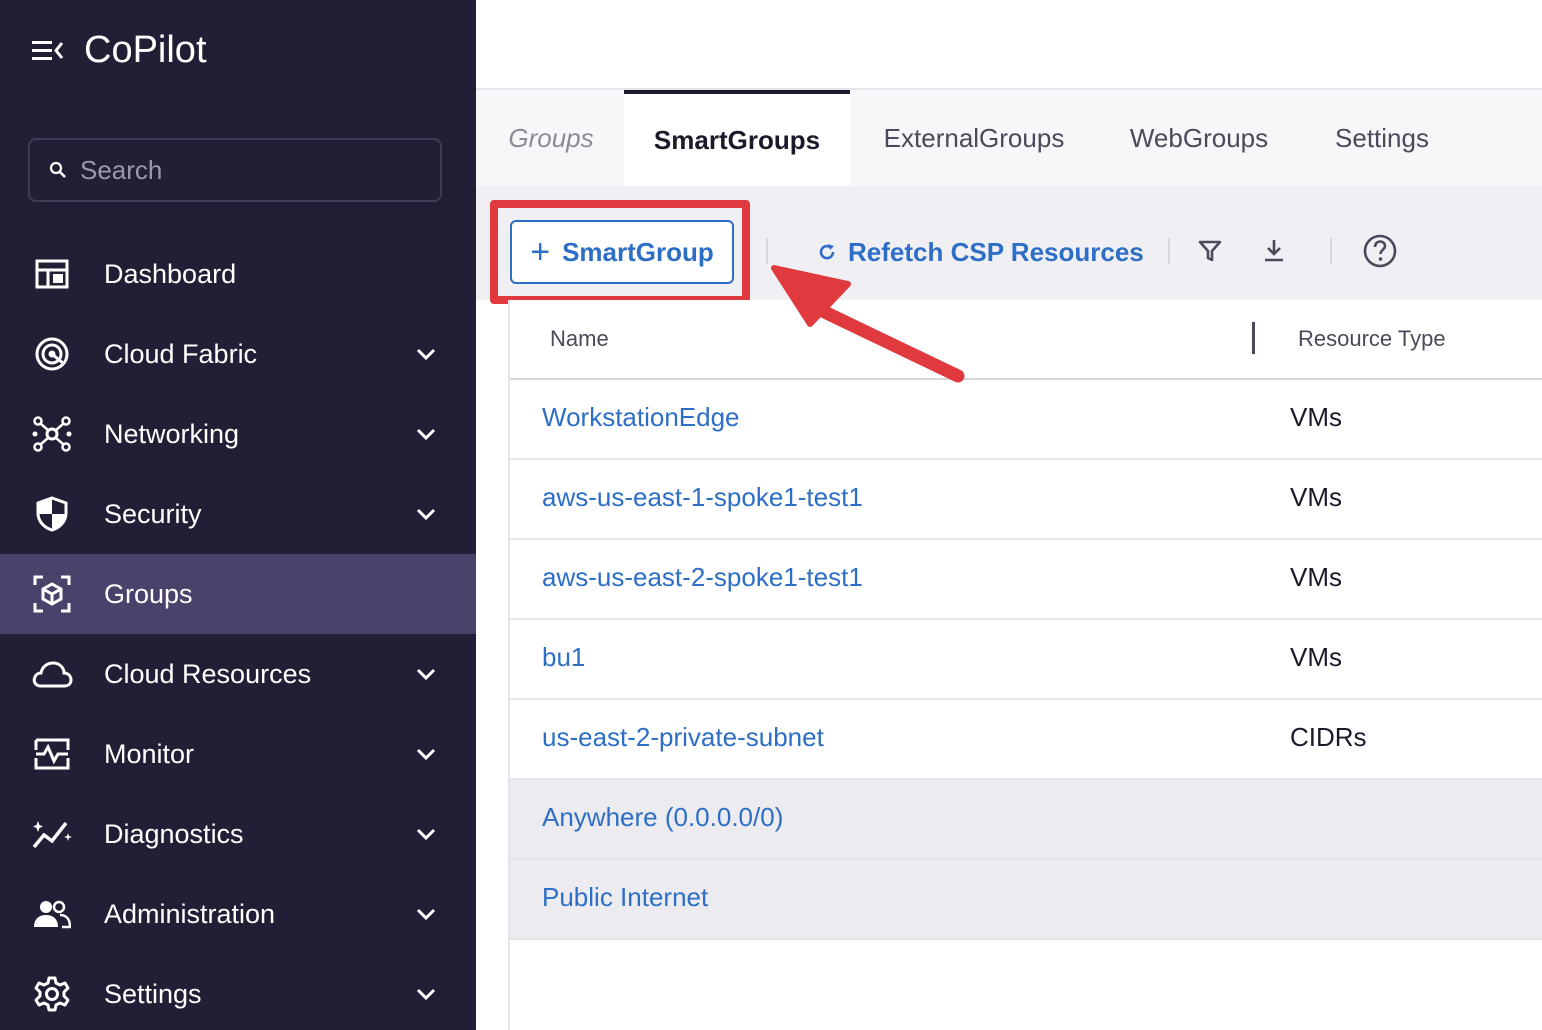  I want to click on sidebar-item-label: Settings, so click(153, 993).